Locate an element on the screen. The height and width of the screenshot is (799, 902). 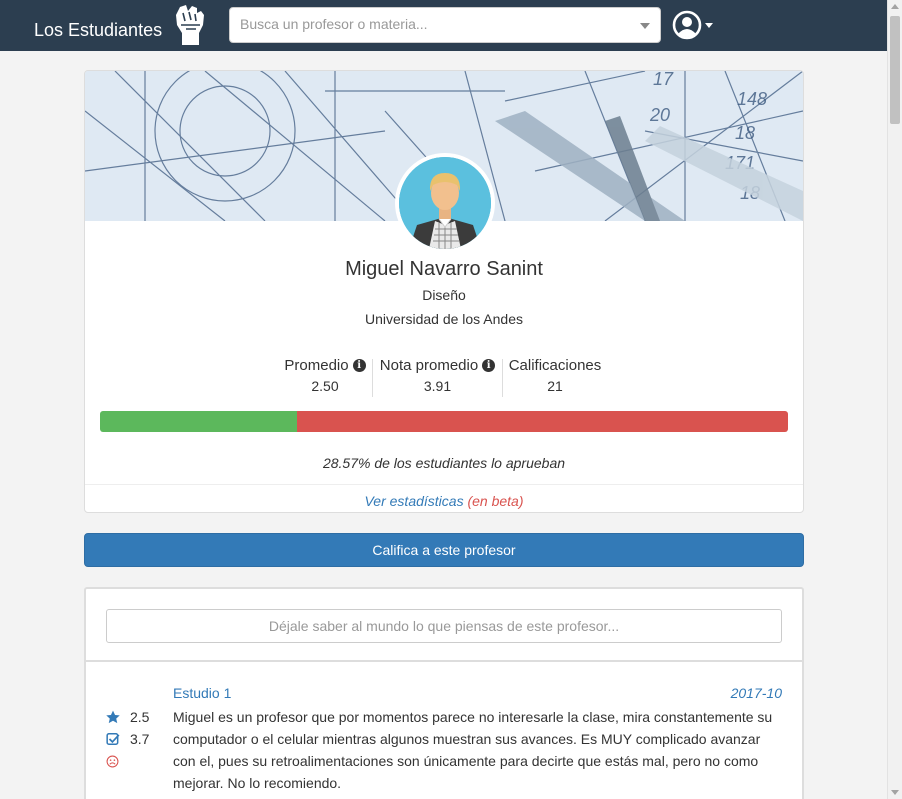
stat-label: Calificaciones is located at coordinates (555, 365).